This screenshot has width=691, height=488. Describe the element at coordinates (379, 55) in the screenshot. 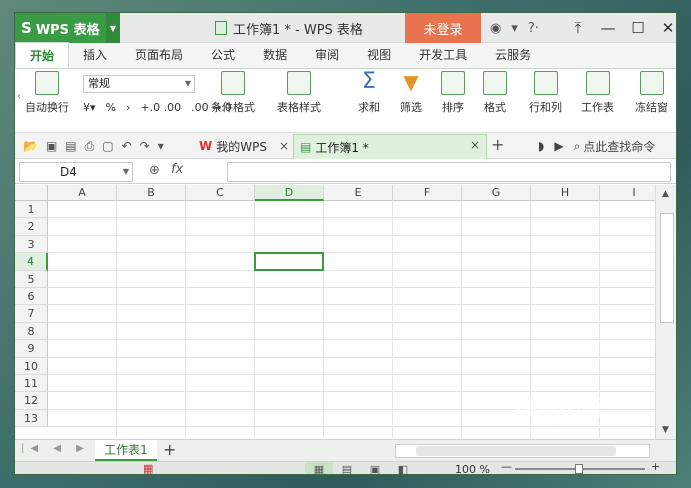

I see `tab-view: 视图` at that location.